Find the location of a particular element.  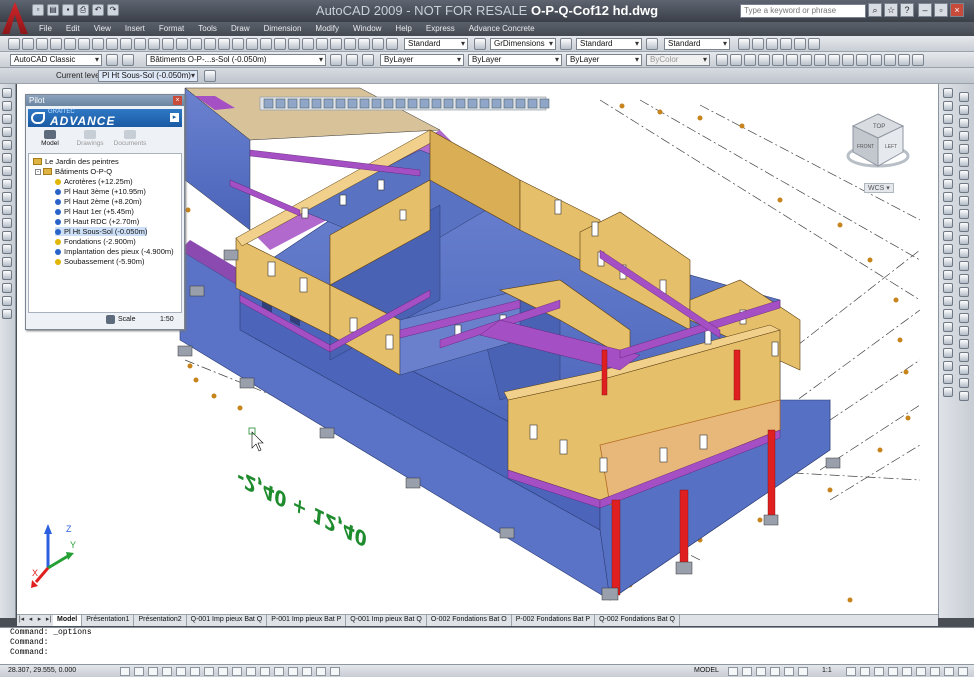

next-tab-arrow-icon: ▸ is located at coordinates (39, 620).